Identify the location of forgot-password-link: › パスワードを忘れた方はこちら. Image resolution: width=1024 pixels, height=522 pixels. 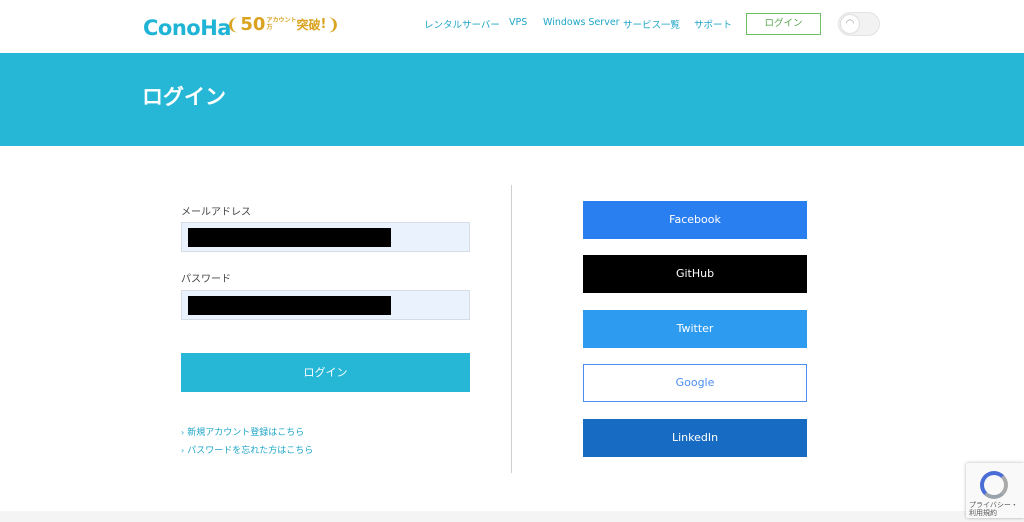
(247, 449).